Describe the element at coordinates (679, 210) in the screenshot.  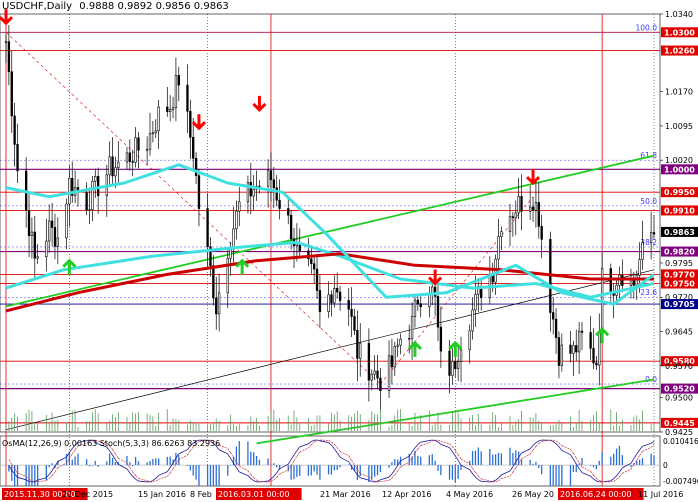
I see `level-price-label: 0.9910` at that location.